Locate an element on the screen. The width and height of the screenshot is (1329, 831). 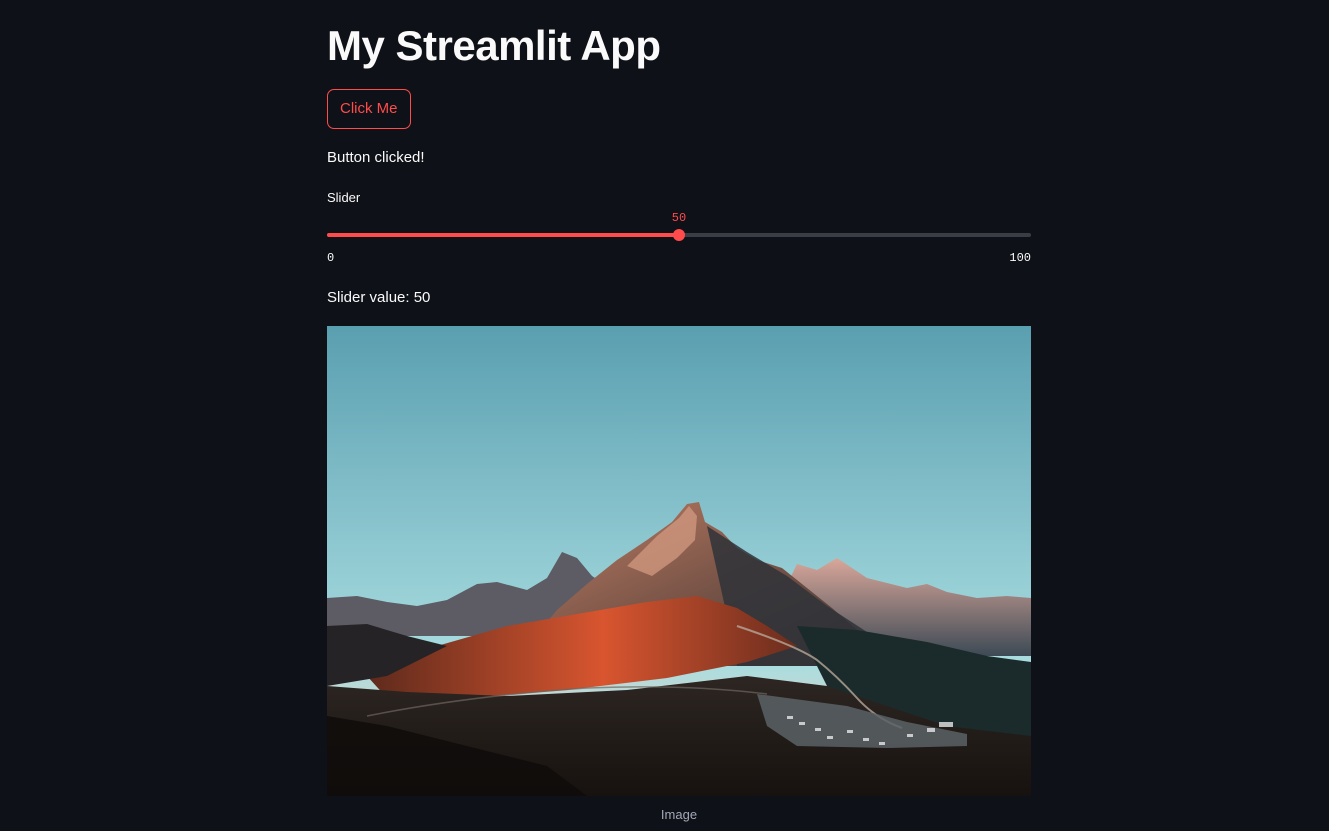
image-caption: Image is located at coordinates (679, 814).